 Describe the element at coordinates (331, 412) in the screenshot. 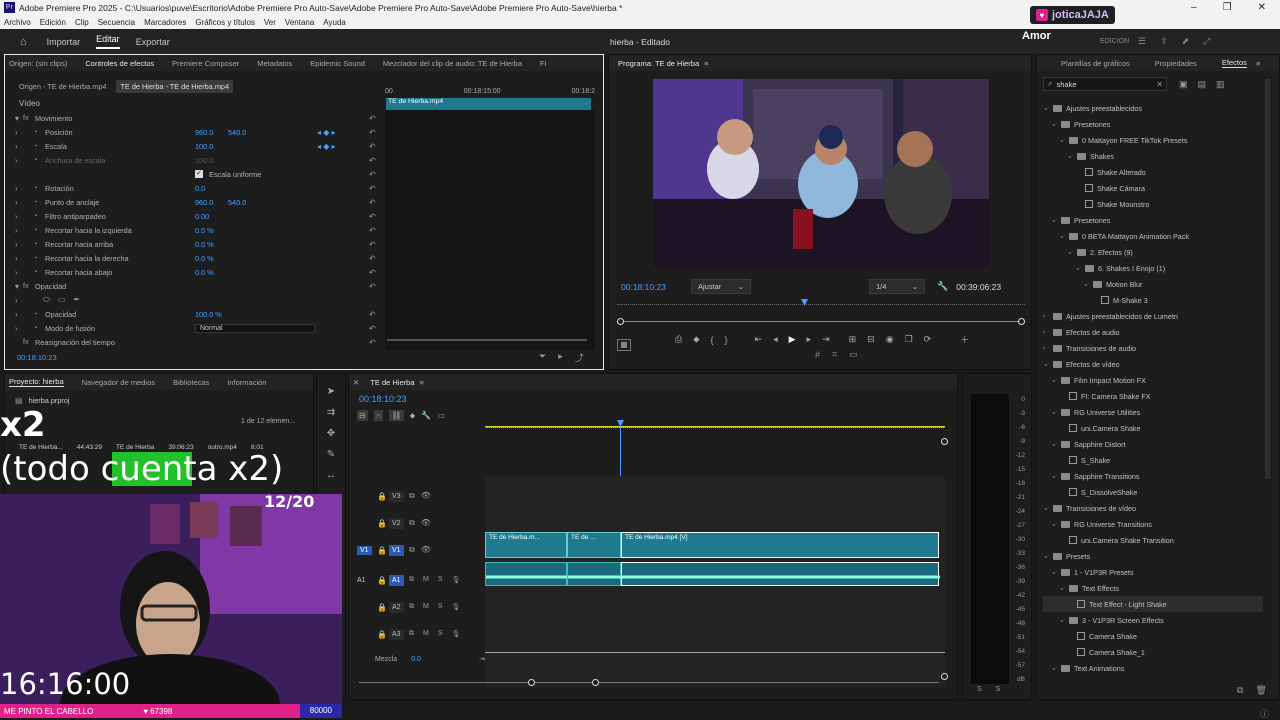

I see `track-select-icon: ⇉` at that location.